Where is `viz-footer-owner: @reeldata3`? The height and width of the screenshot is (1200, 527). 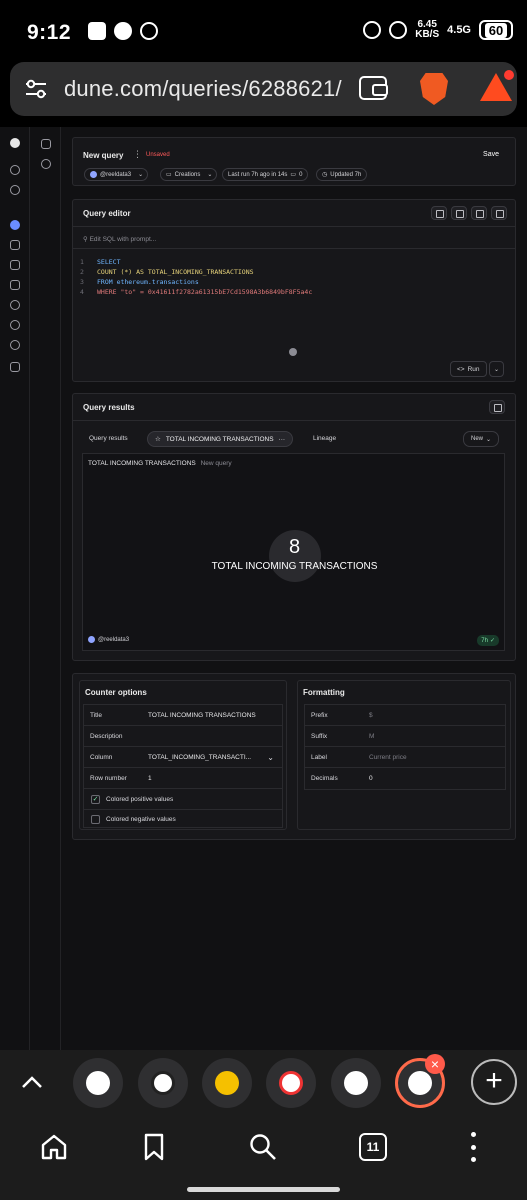 viz-footer-owner: @reeldata3 is located at coordinates (108, 639).